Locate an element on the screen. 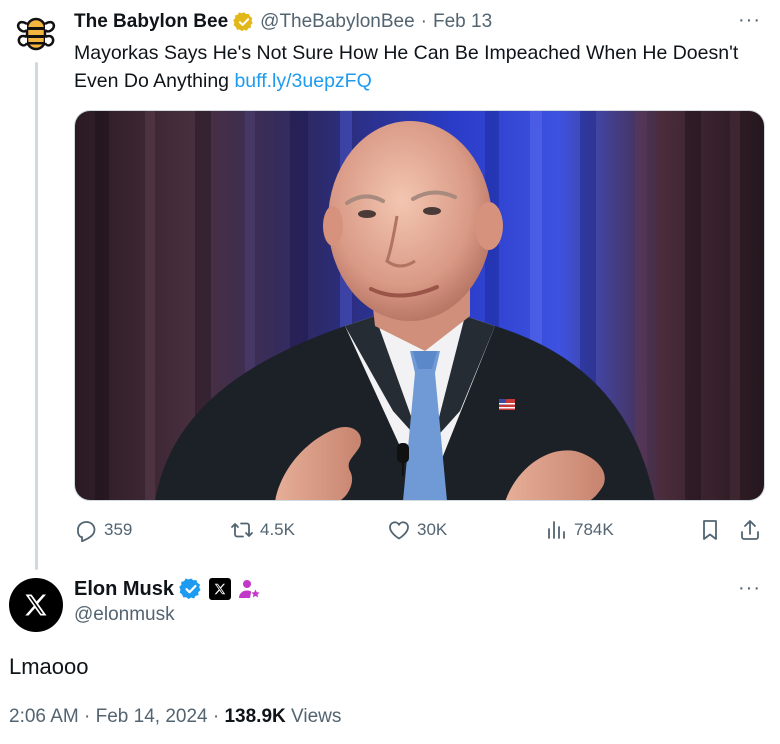  quoted-tweet-link: buff.ly/3uepzFQ is located at coordinates (302, 81).